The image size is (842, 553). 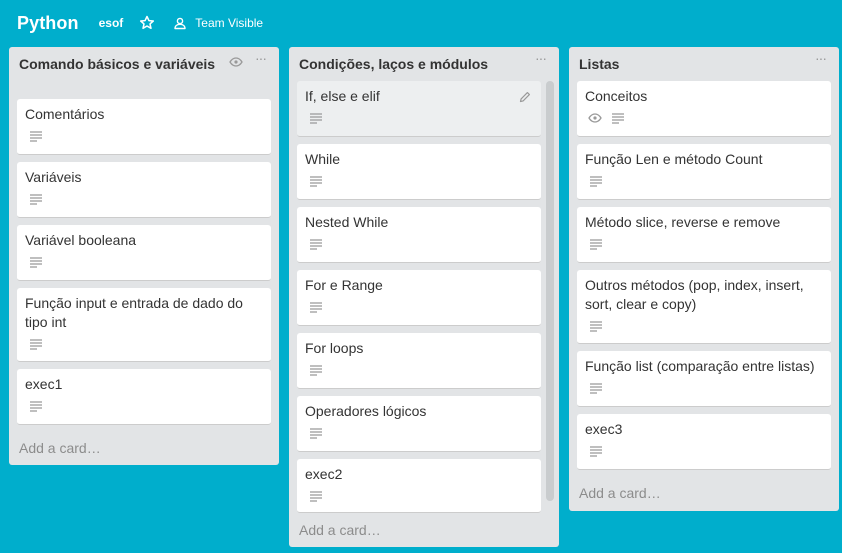 What do you see at coordinates (419, 109) in the screenshot?
I see `card: If, else e elif` at bounding box center [419, 109].